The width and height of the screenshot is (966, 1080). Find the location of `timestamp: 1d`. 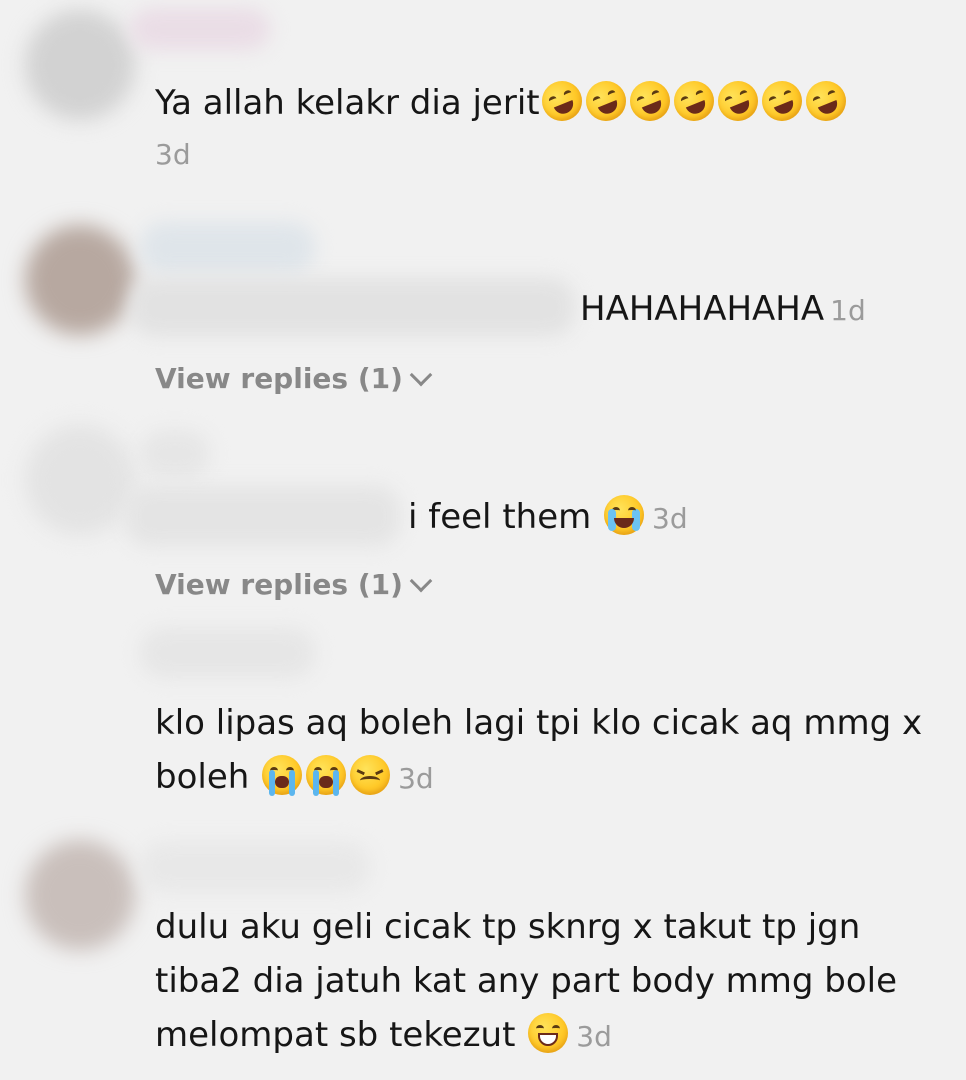

timestamp: 1d is located at coordinates (848, 310).